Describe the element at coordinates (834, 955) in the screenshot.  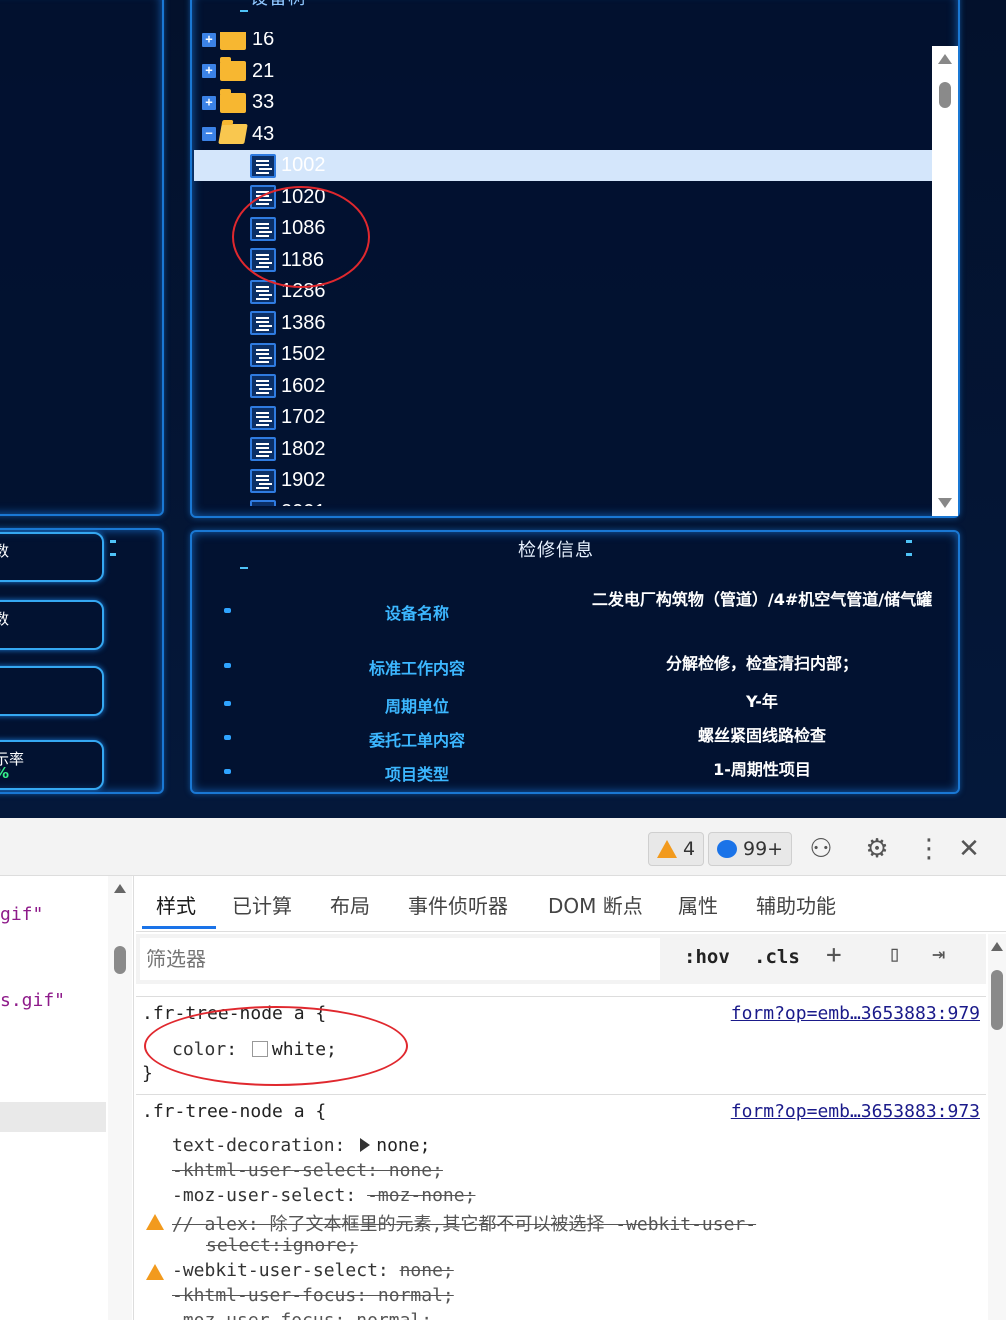
I see `new-rule-icon: +` at that location.